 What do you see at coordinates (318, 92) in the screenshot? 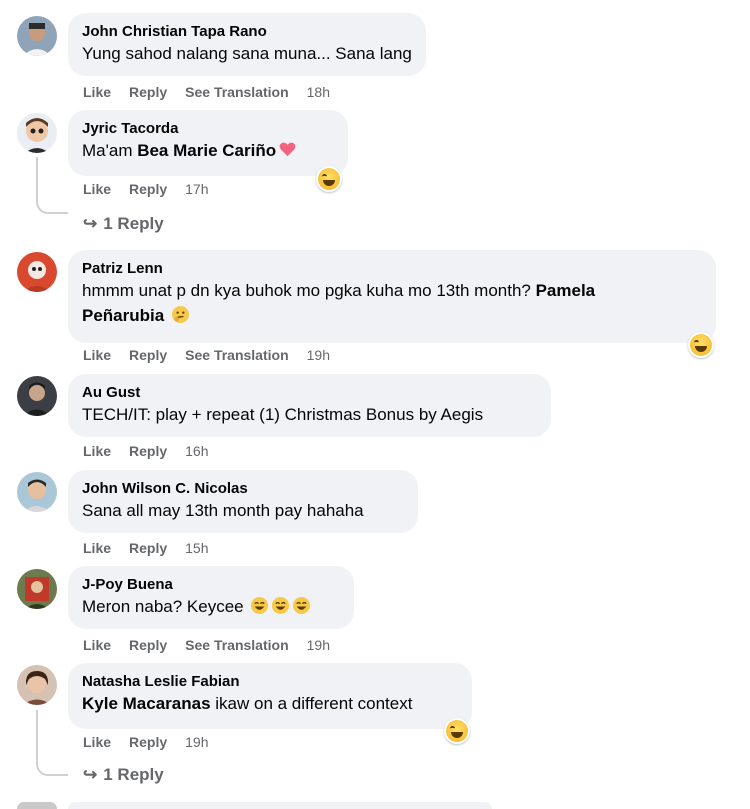
I see `timestamp: 18h` at bounding box center [318, 92].